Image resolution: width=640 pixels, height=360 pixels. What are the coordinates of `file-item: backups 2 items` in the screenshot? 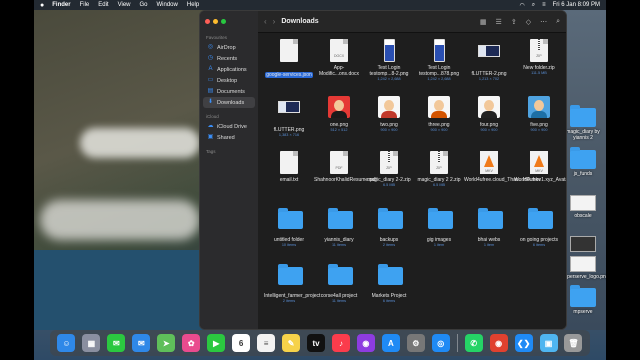 It's located at (389, 227).